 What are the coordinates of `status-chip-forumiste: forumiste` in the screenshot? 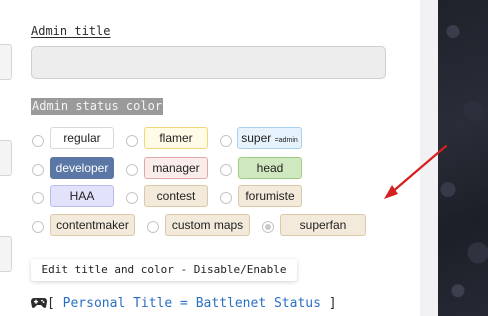 It's located at (270, 196).